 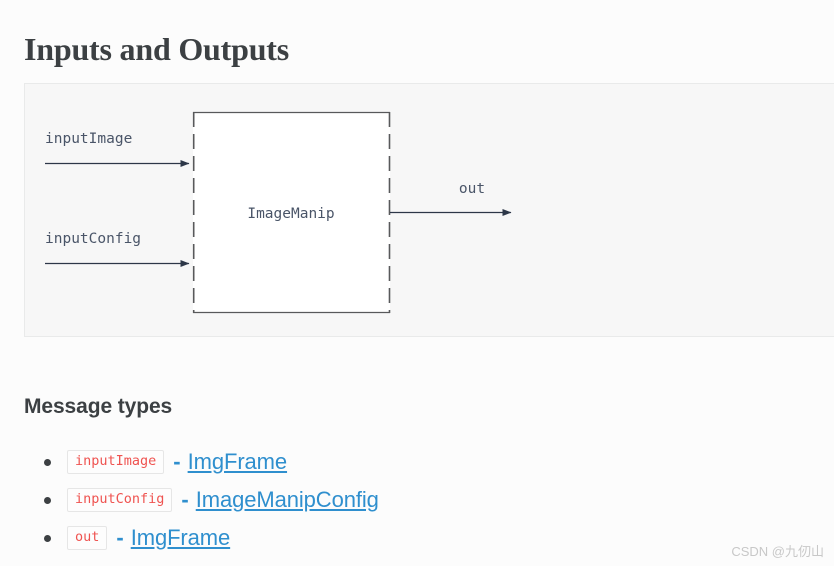 I want to click on message-name-chip: inputConfig, so click(x=120, y=500).